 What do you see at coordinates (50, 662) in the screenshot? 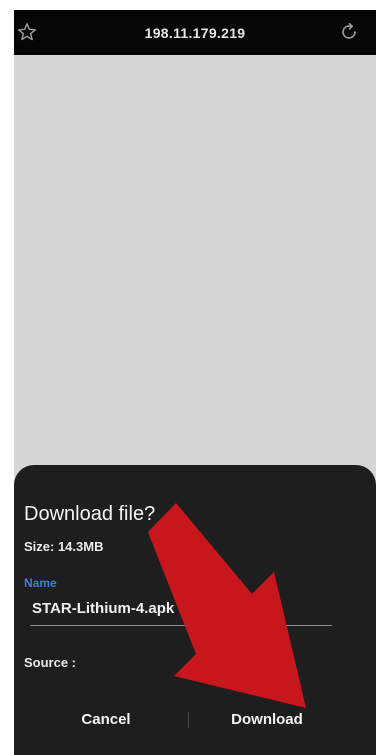
I see `source-text: Source :` at bounding box center [50, 662].